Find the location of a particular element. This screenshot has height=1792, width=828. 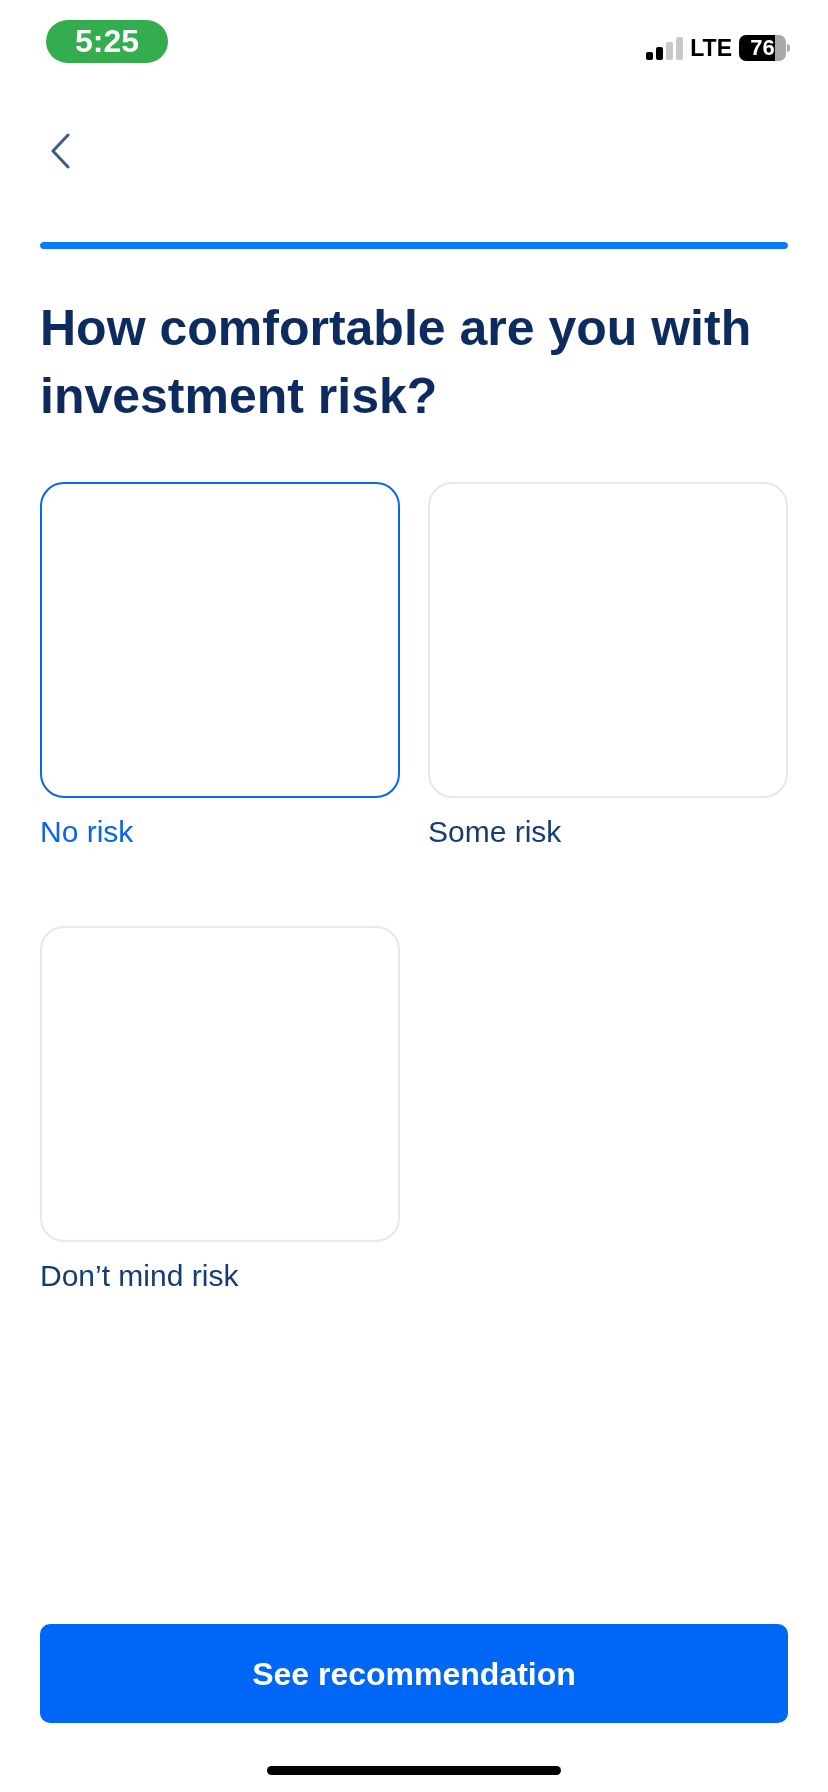

option-card is located at coordinates (220, 640).